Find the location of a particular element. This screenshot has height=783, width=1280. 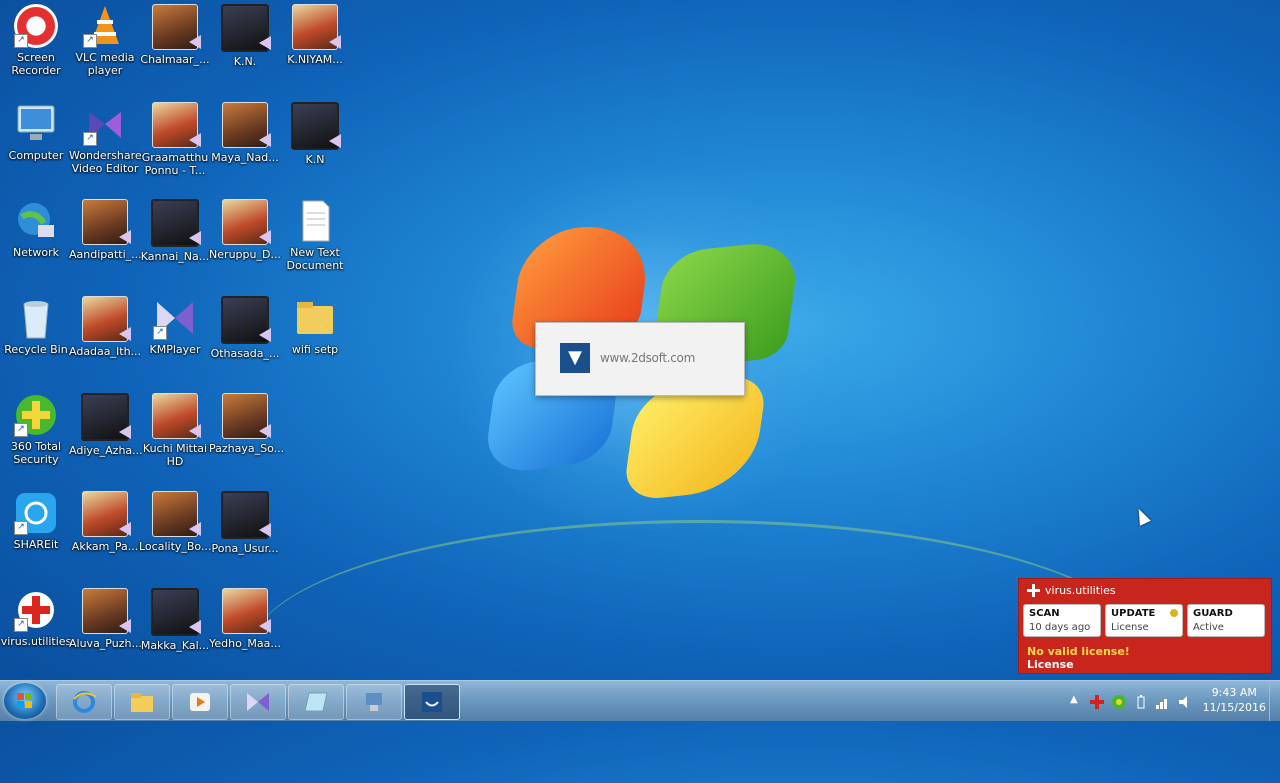

update-button-title: UPDATE is located at coordinates (1133, 613).